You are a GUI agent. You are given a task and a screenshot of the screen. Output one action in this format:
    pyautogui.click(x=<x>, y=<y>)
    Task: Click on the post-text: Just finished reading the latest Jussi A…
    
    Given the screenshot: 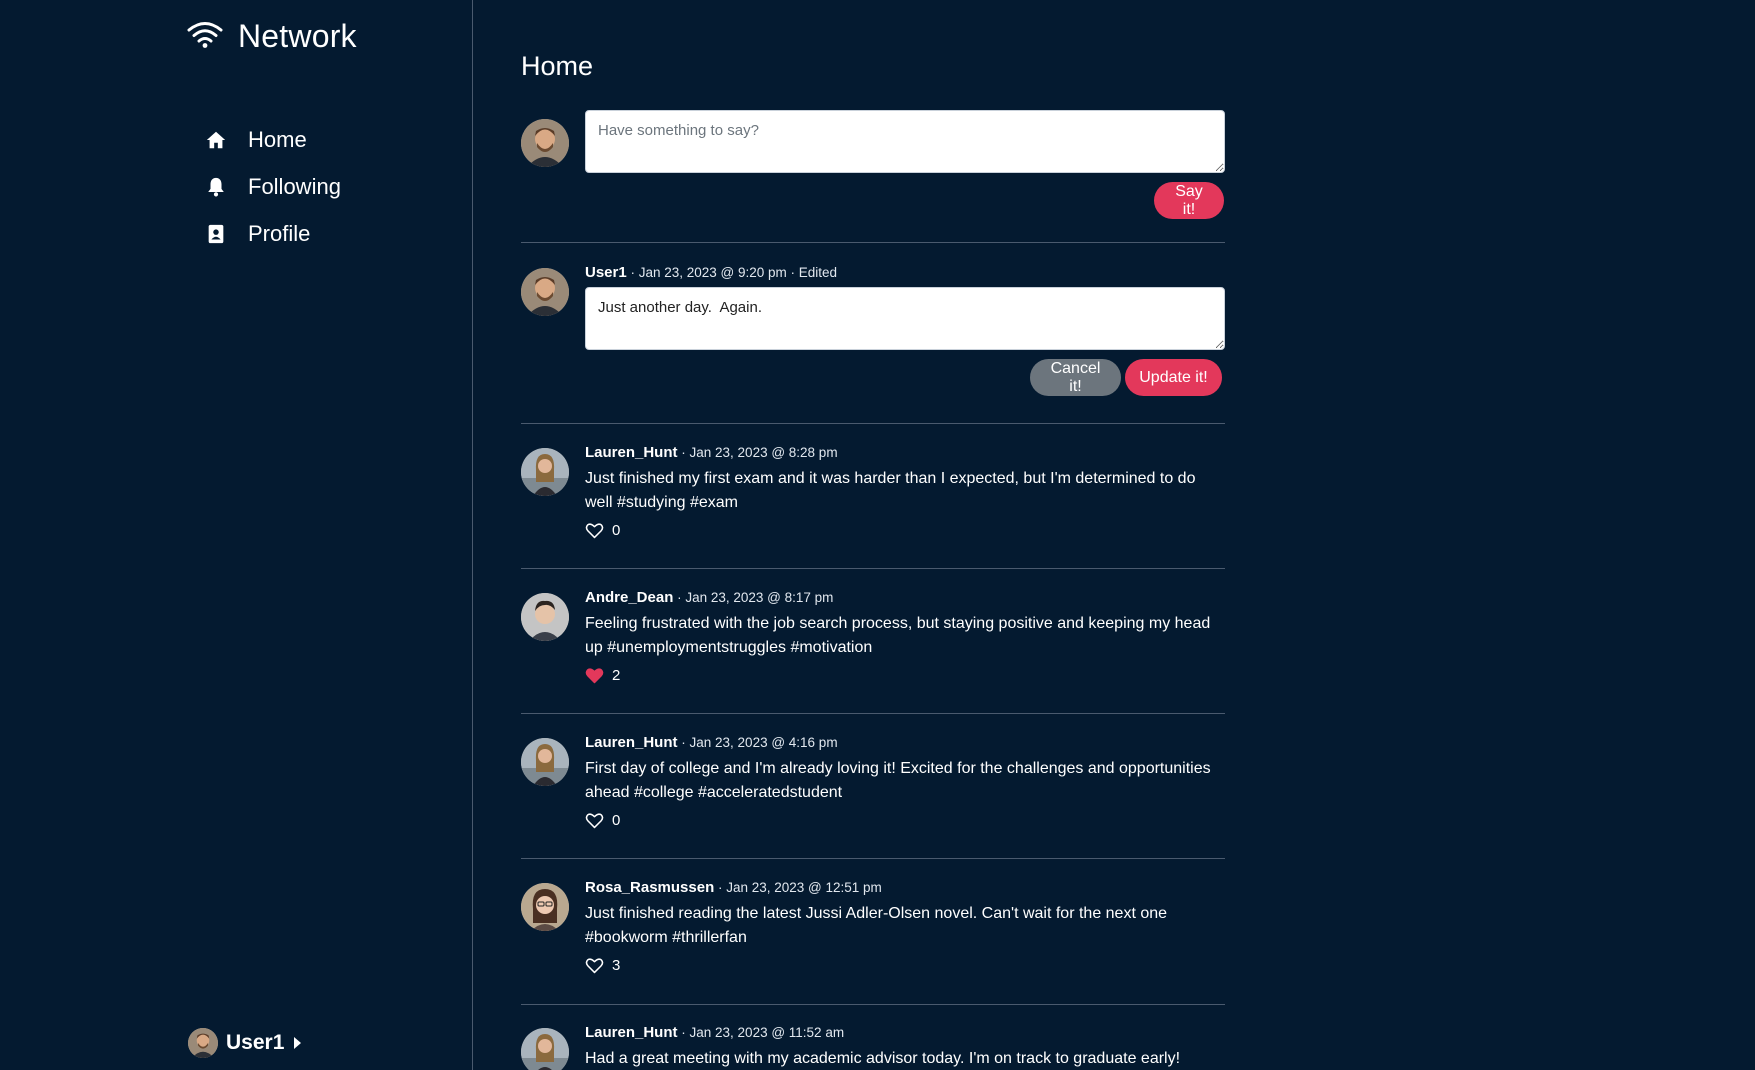 What is the action you would take?
    pyautogui.click(x=876, y=925)
    